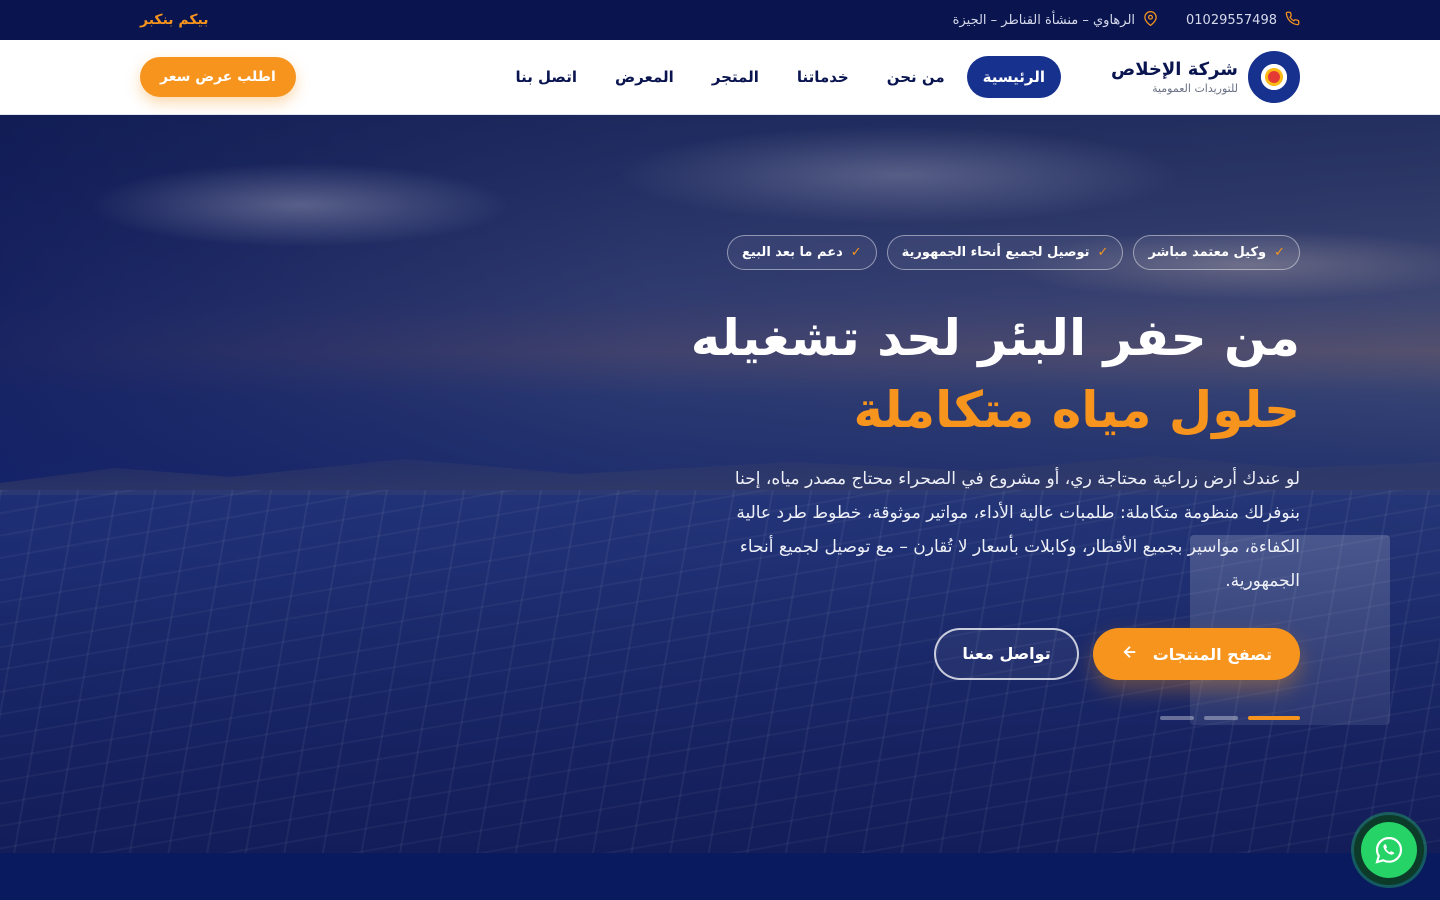  What do you see at coordinates (1130, 654) in the screenshot?
I see `arrow-left-icon` at bounding box center [1130, 654].